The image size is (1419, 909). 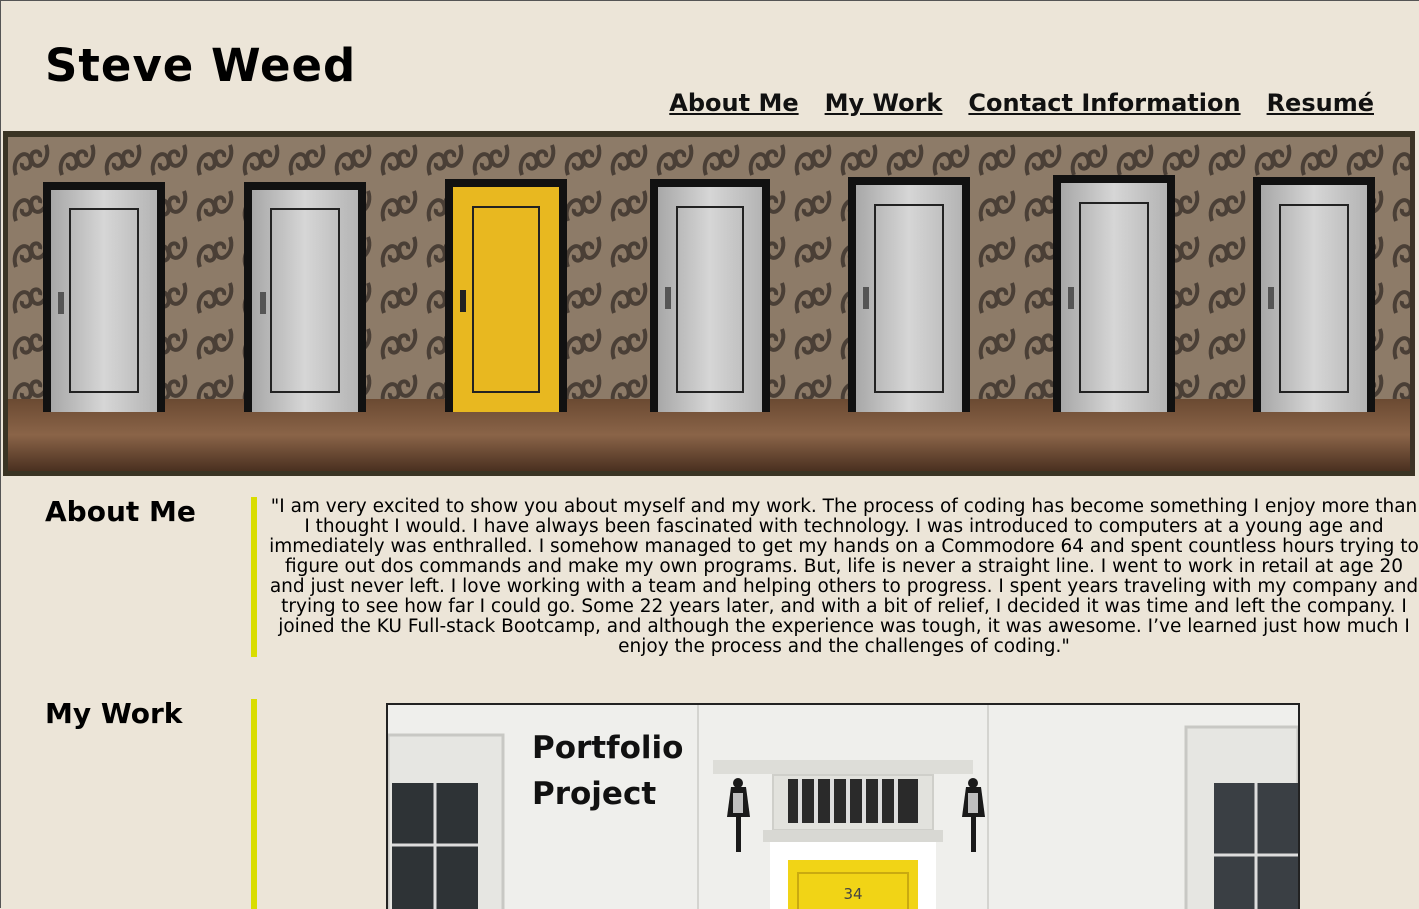 What do you see at coordinates (1104, 103) in the screenshot?
I see `nav-contact-information: Contact Information` at bounding box center [1104, 103].